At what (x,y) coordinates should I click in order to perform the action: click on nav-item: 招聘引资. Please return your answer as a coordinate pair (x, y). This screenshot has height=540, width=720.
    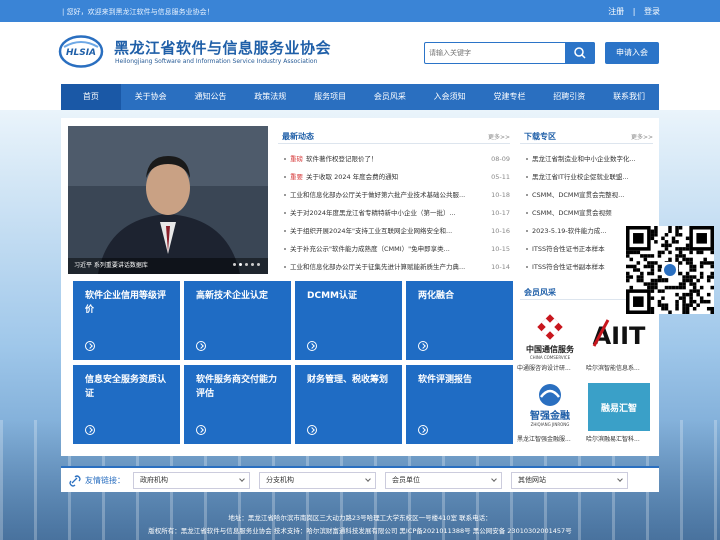
    Looking at the image, I should click on (569, 97).